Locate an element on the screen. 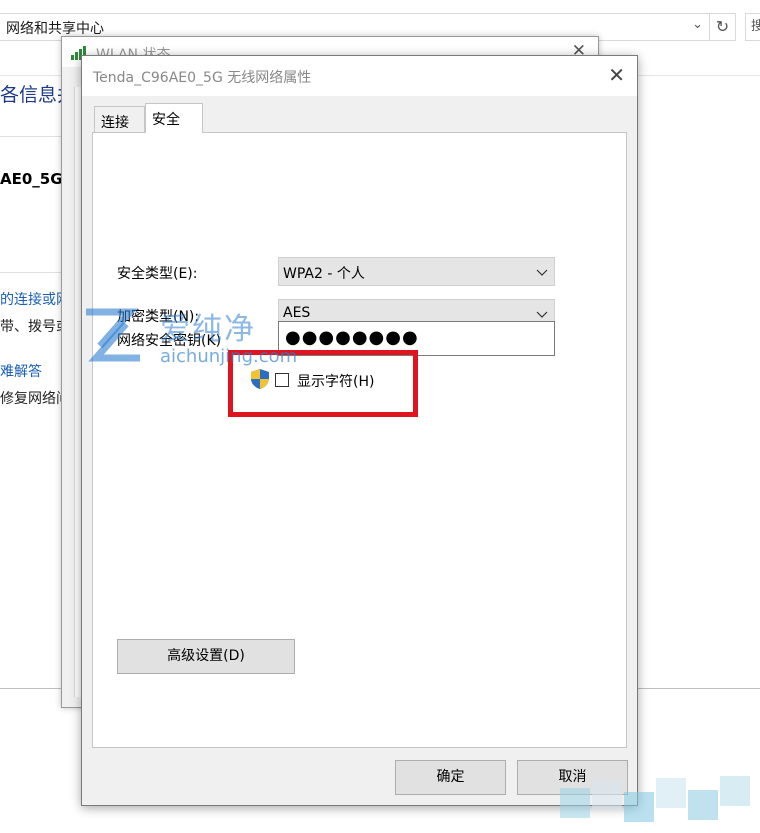 Image resolution: width=760 pixels, height=833 pixels. security-type-label: 安全类型(E): is located at coordinates (157, 274).